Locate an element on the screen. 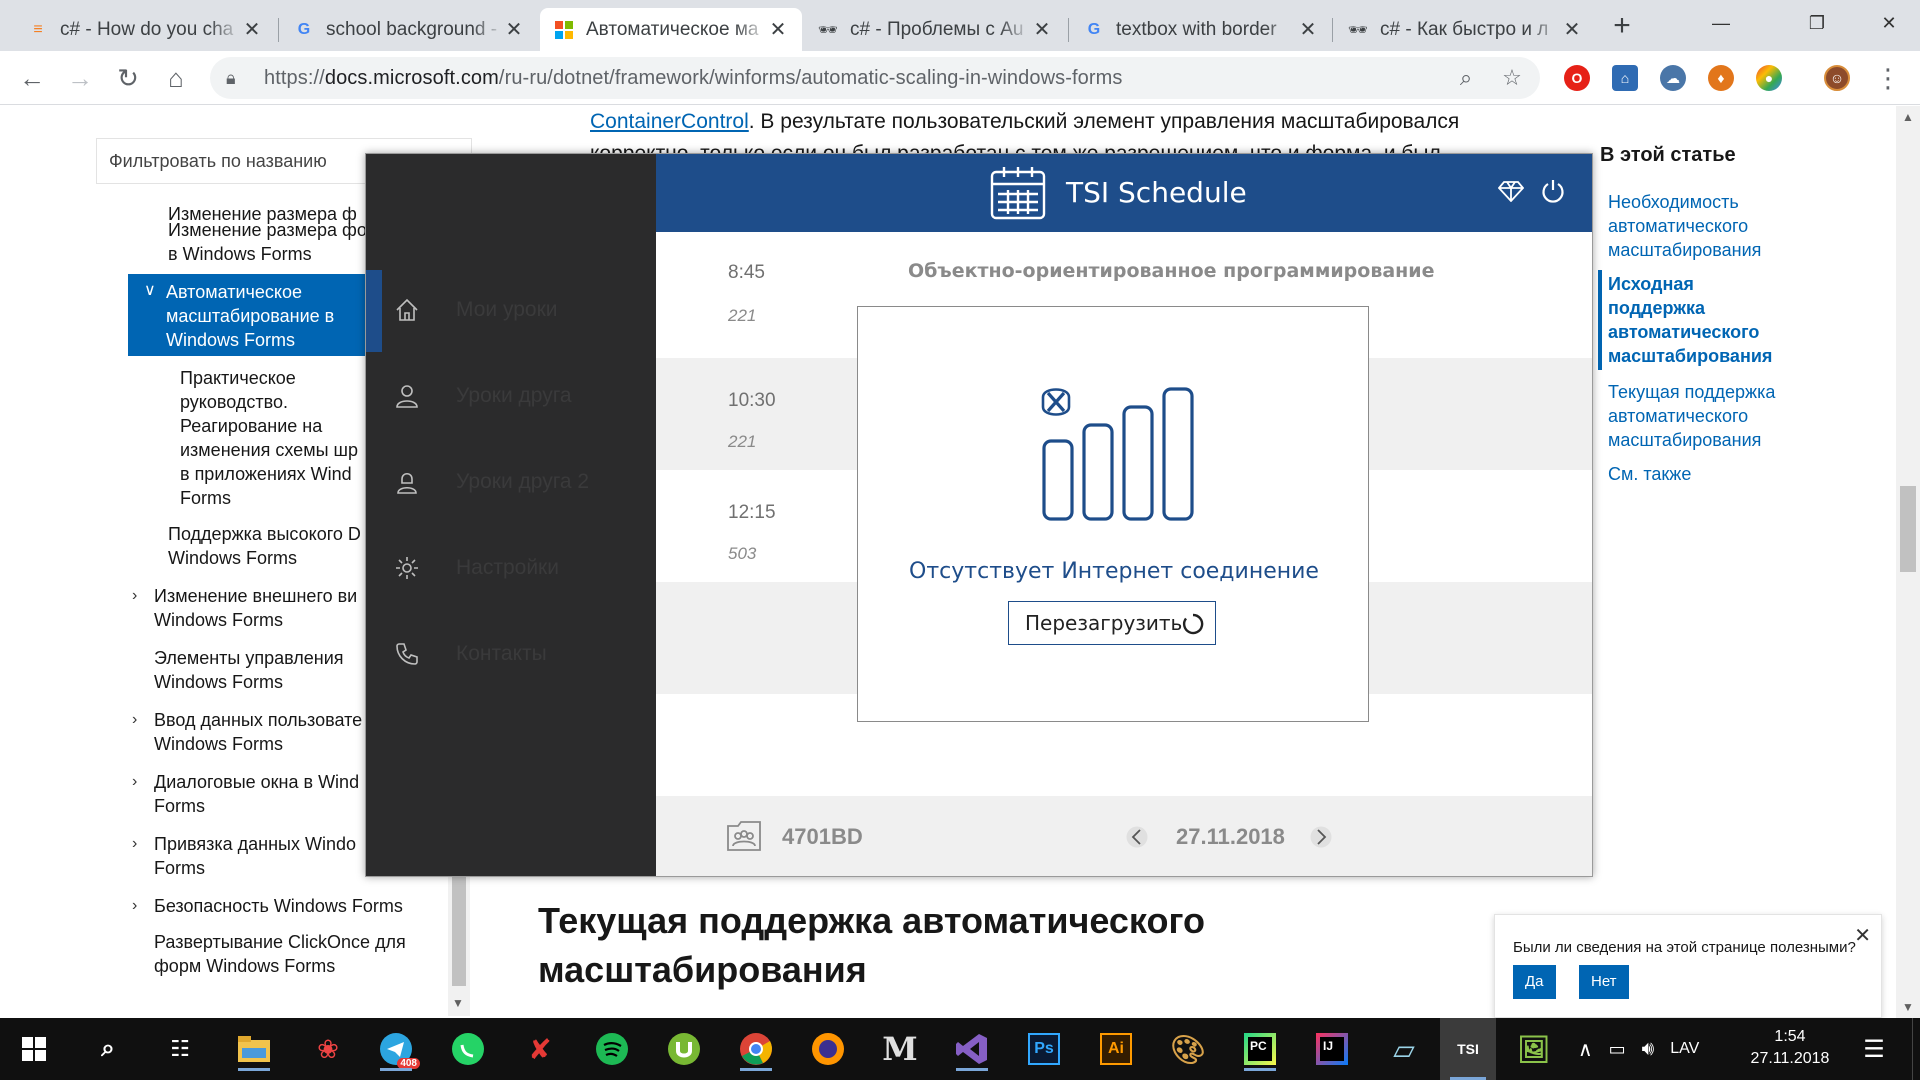 The image size is (1920, 1080). diamond-icon is located at coordinates (1511, 191).